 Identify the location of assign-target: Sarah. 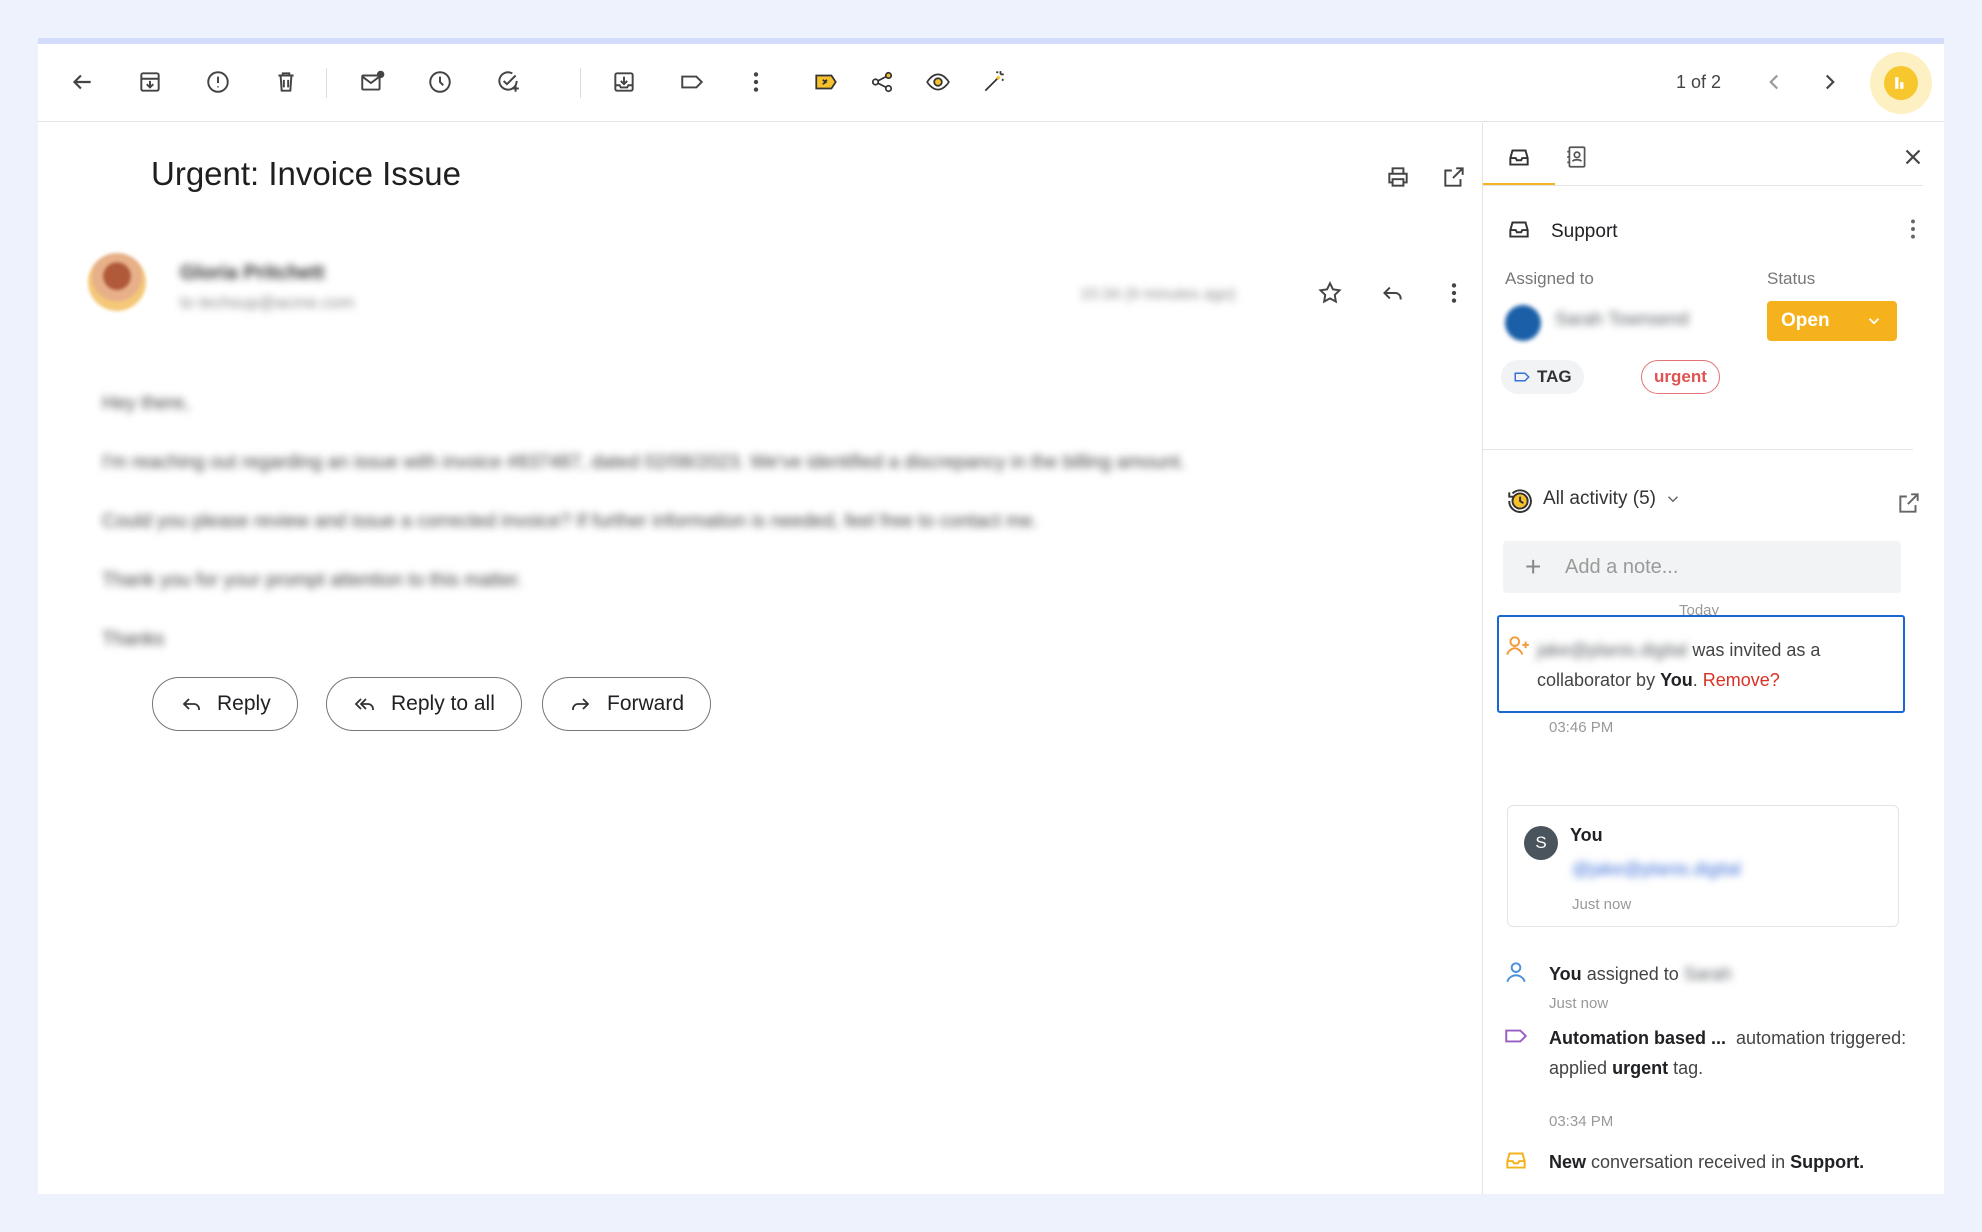
(1707, 974).